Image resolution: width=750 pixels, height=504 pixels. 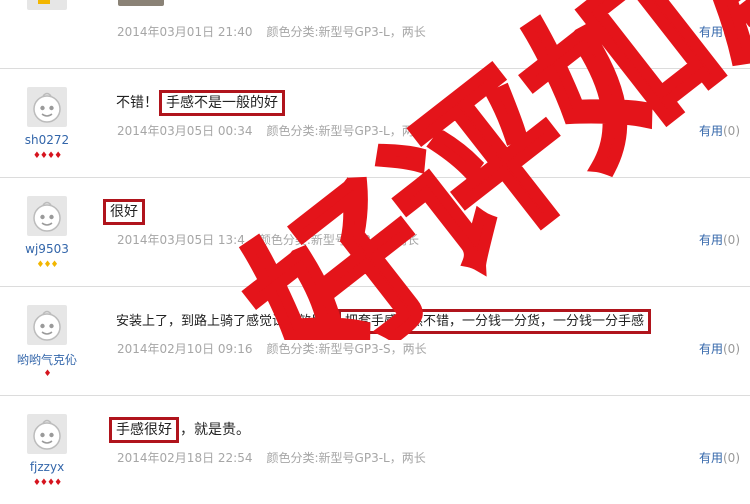 I want to click on highlighted-comment: 很好, so click(x=124, y=212).